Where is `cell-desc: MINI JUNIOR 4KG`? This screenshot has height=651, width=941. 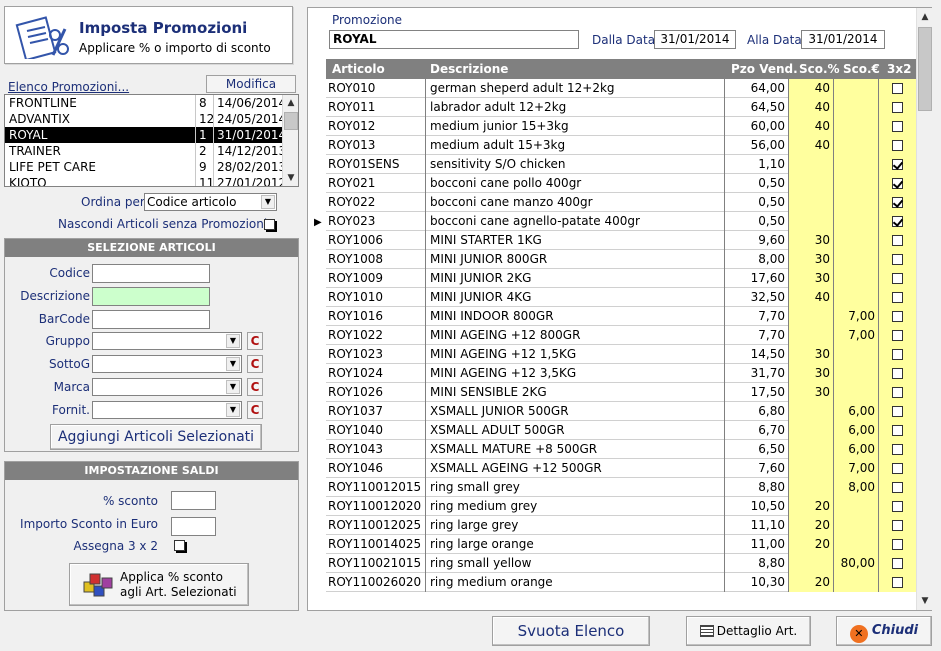 cell-desc: MINI JUNIOR 4KG is located at coordinates (576, 297).